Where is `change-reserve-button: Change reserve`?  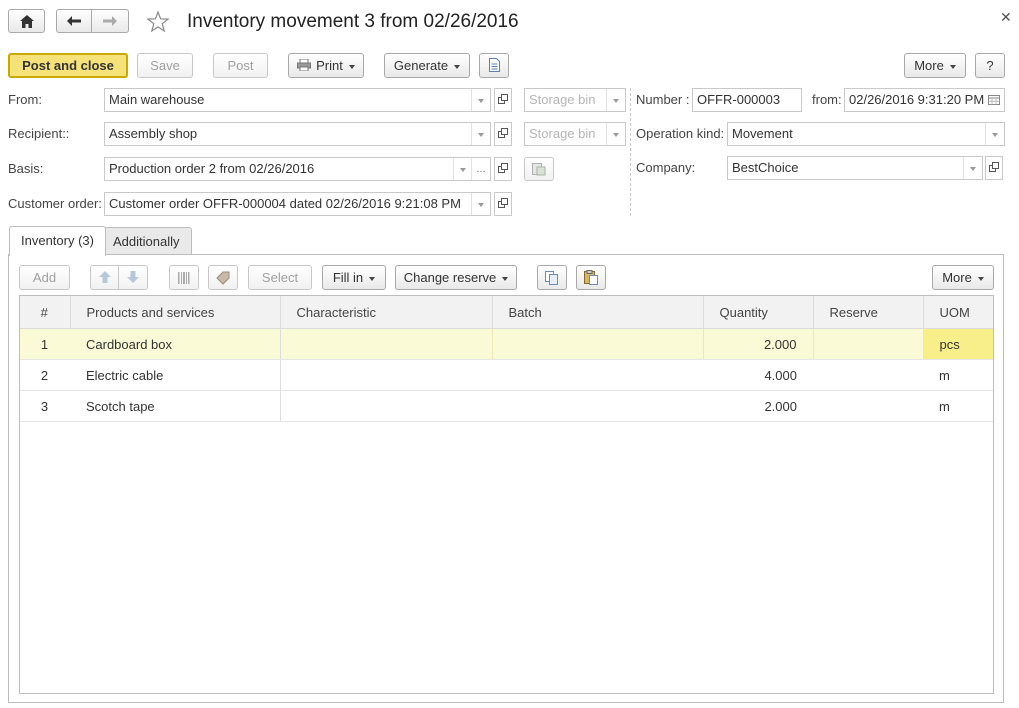 change-reserve-button: Change reserve is located at coordinates (456, 277).